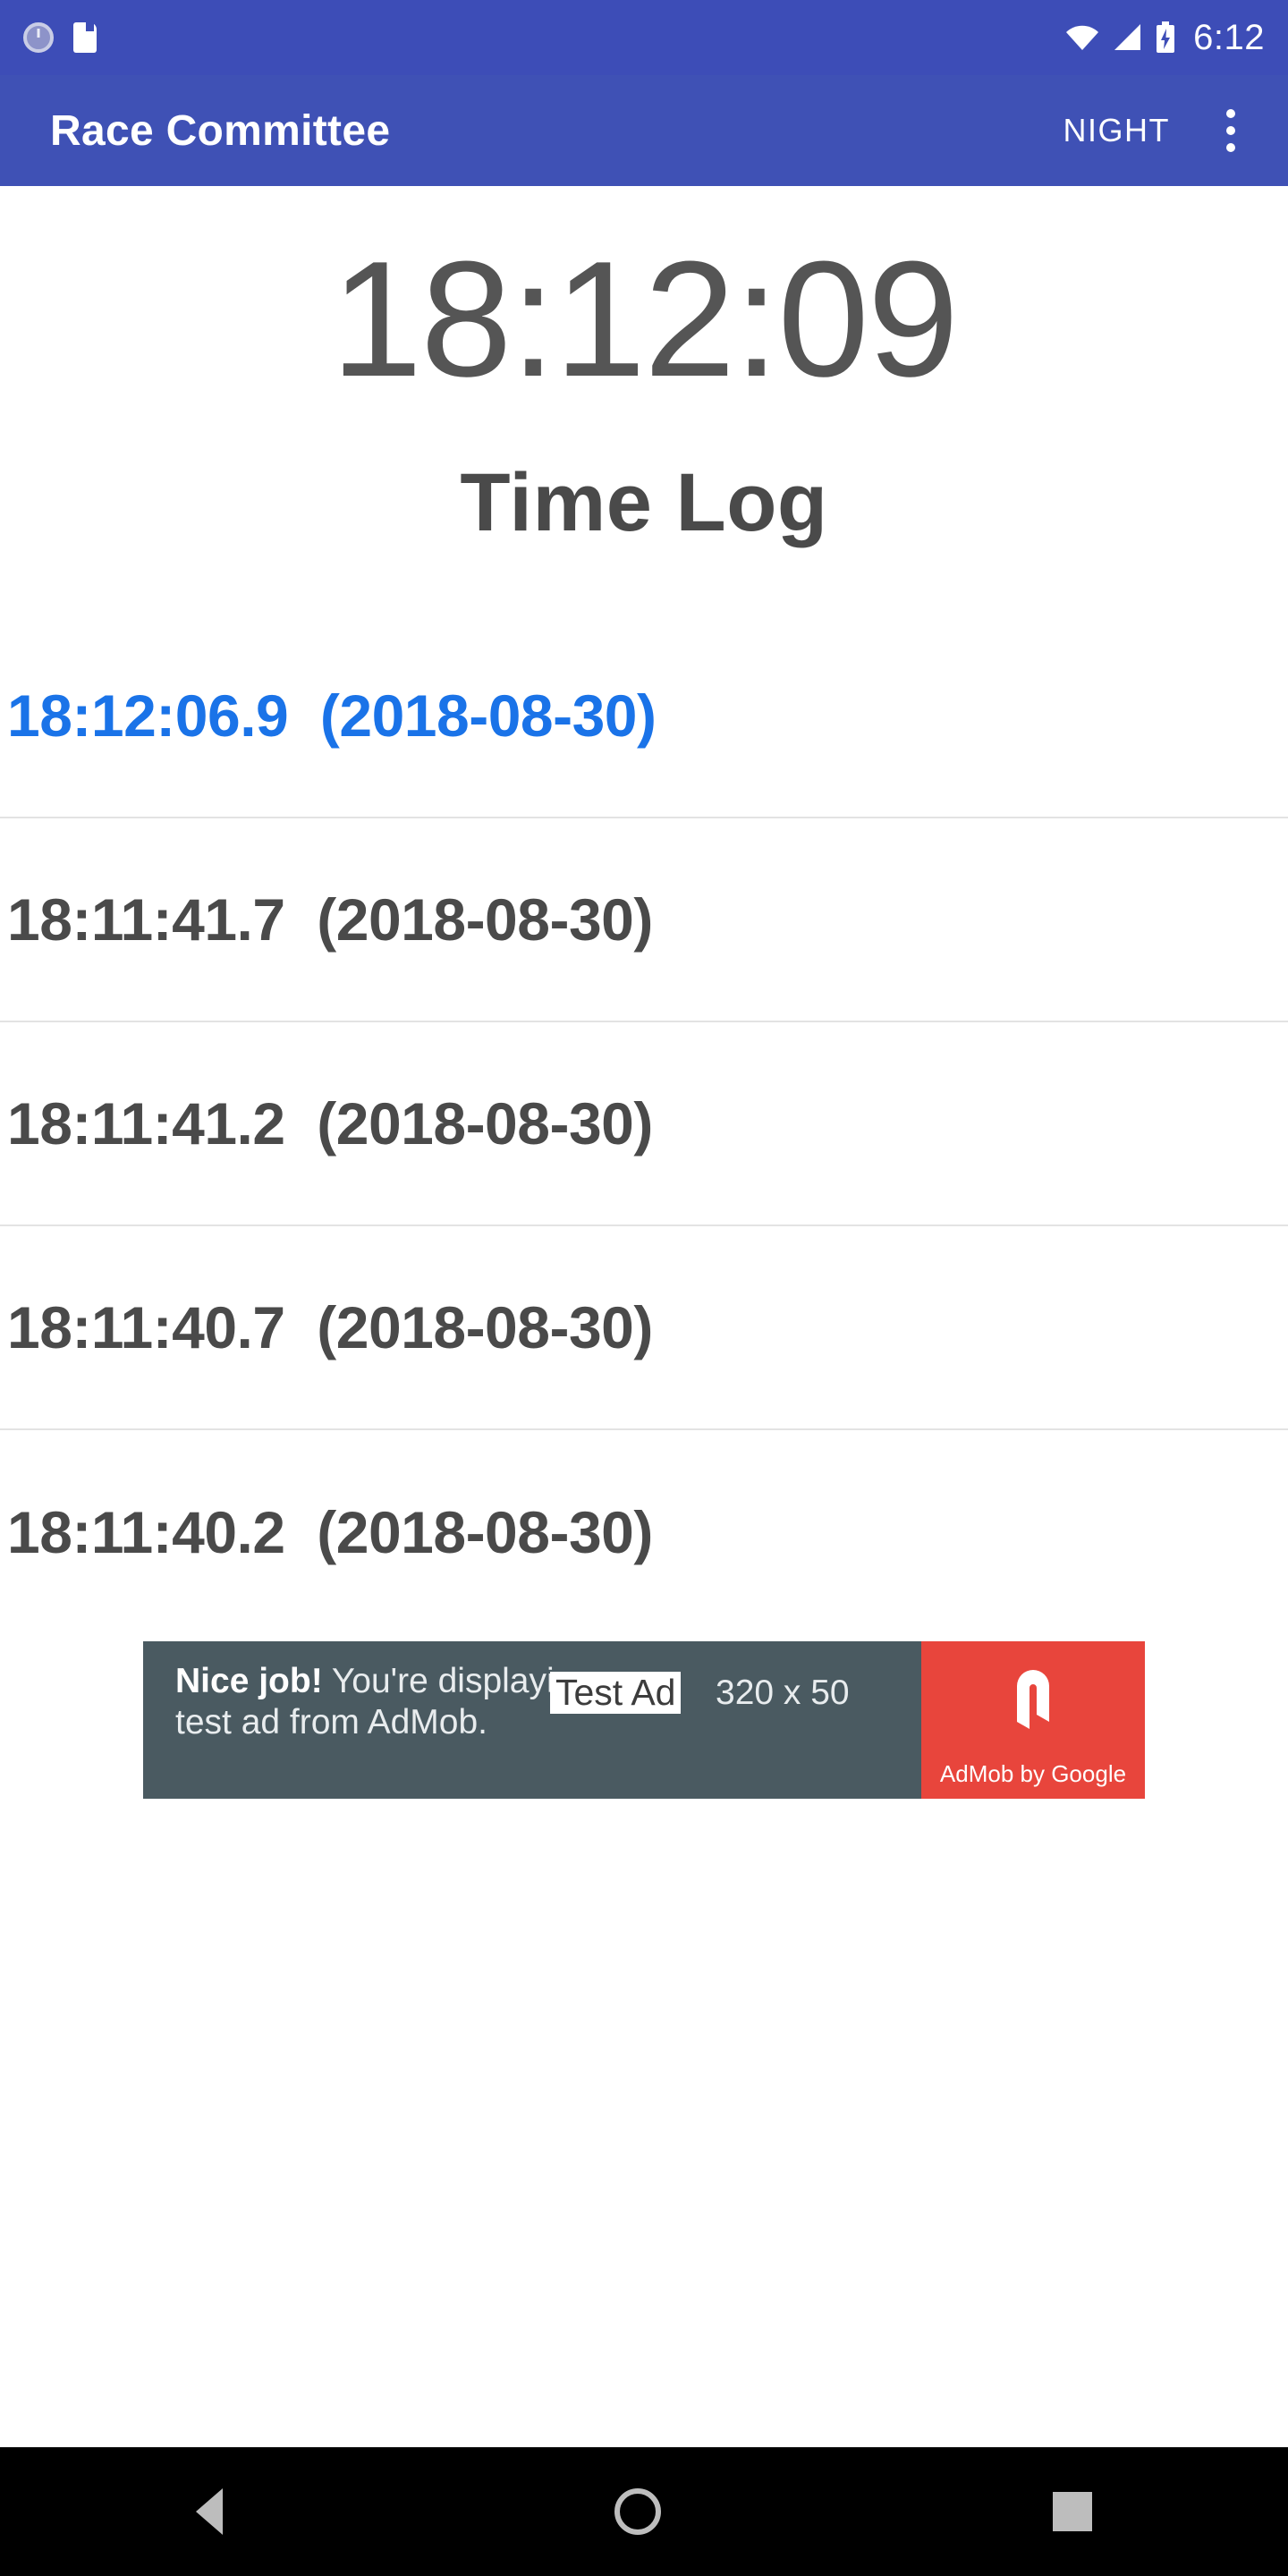  Describe the element at coordinates (332, 715) in the screenshot. I see `log-entry-text: 18:12:06.9 (2018-08-30)` at that location.